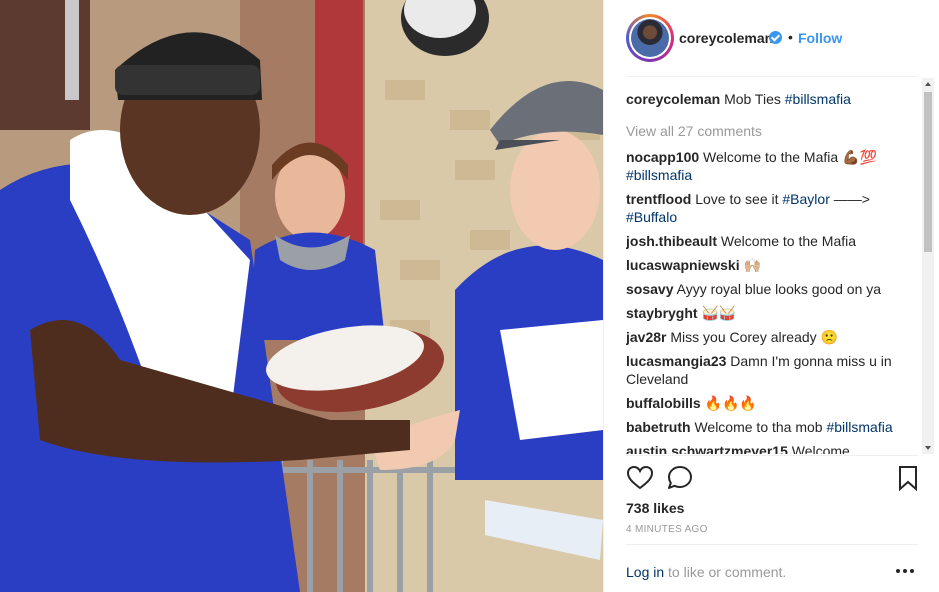 The width and height of the screenshot is (939, 592). What do you see at coordinates (774, 313) in the screenshot?
I see `list-item: staybryght 🥁🥁` at bounding box center [774, 313].